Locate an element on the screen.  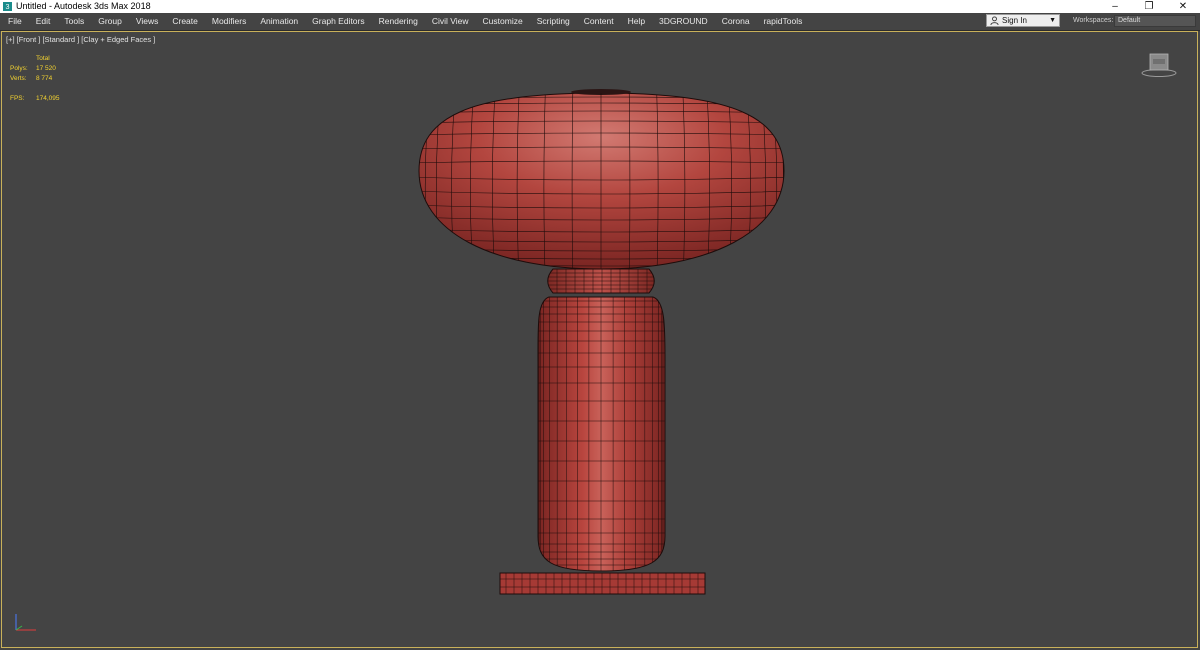
fps-value: 174,095 is located at coordinates (48, 98).